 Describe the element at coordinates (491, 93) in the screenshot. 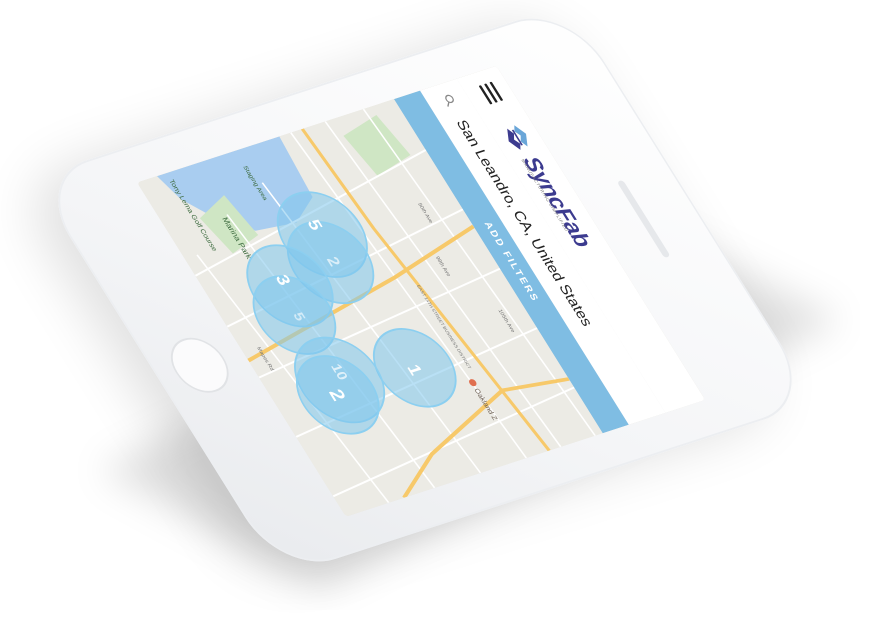

I see `hamburger-menu-icon` at that location.